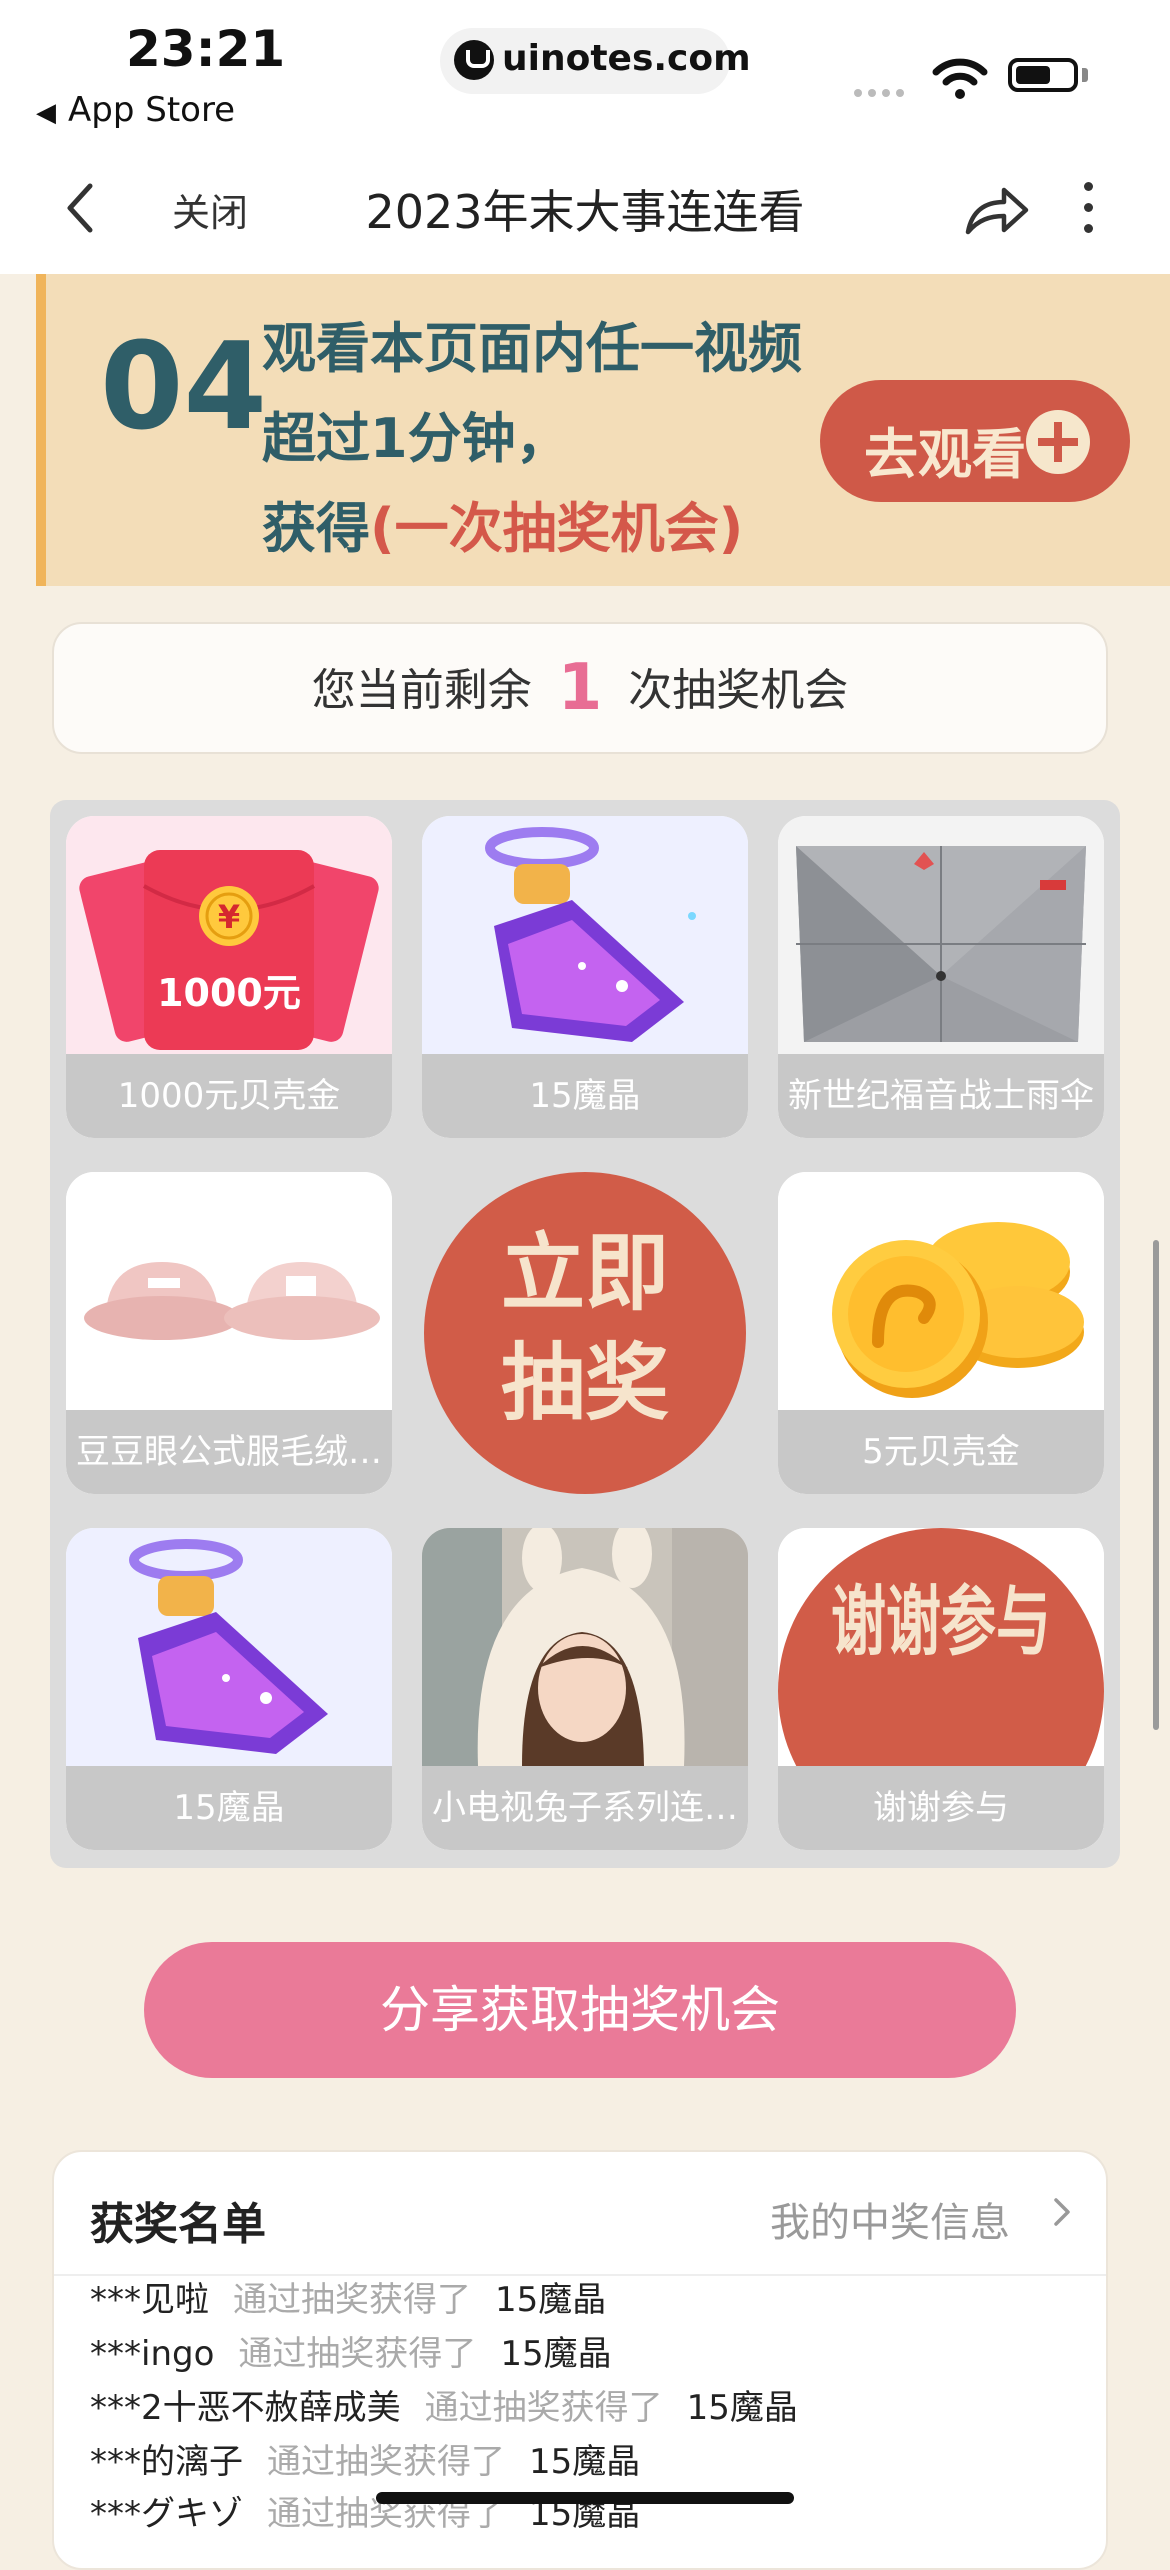  I want to click on thanks-art-text: 谢谢参与, so click(941, 1621).